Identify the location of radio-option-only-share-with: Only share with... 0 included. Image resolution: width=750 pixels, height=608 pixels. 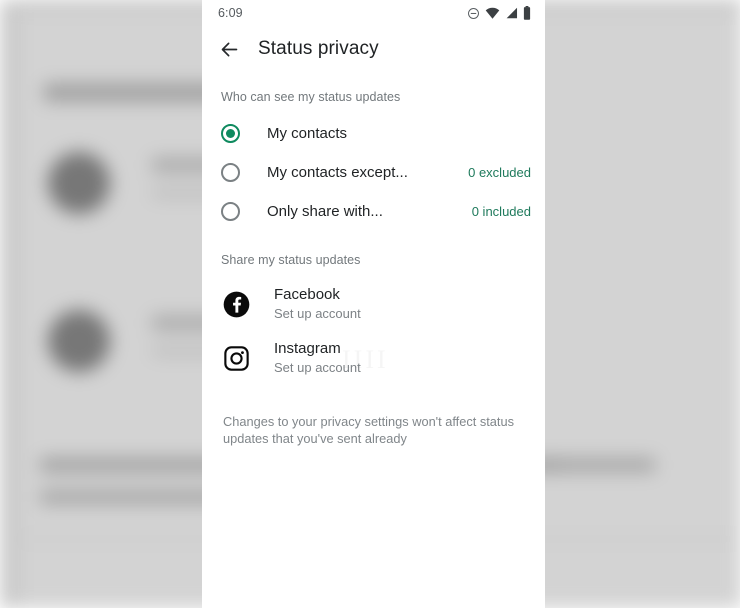
(373, 211).